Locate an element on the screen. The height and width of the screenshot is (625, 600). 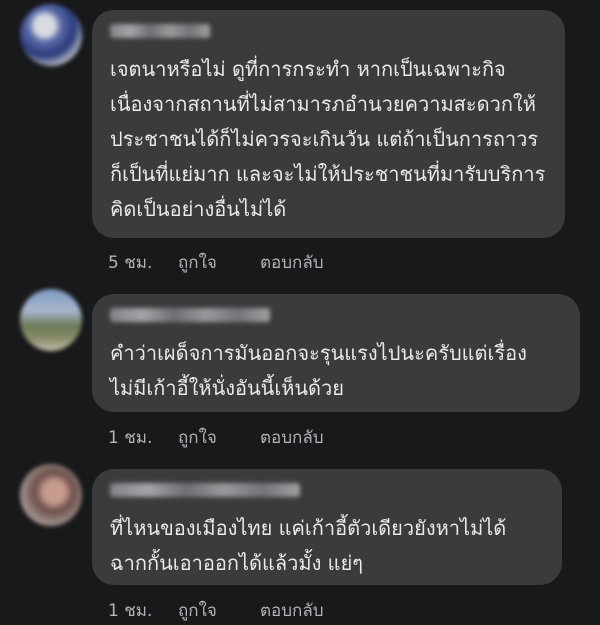
comment-actions: 5 ชม. ถูกใจ ตอบกลับ is located at coordinates (216, 262).